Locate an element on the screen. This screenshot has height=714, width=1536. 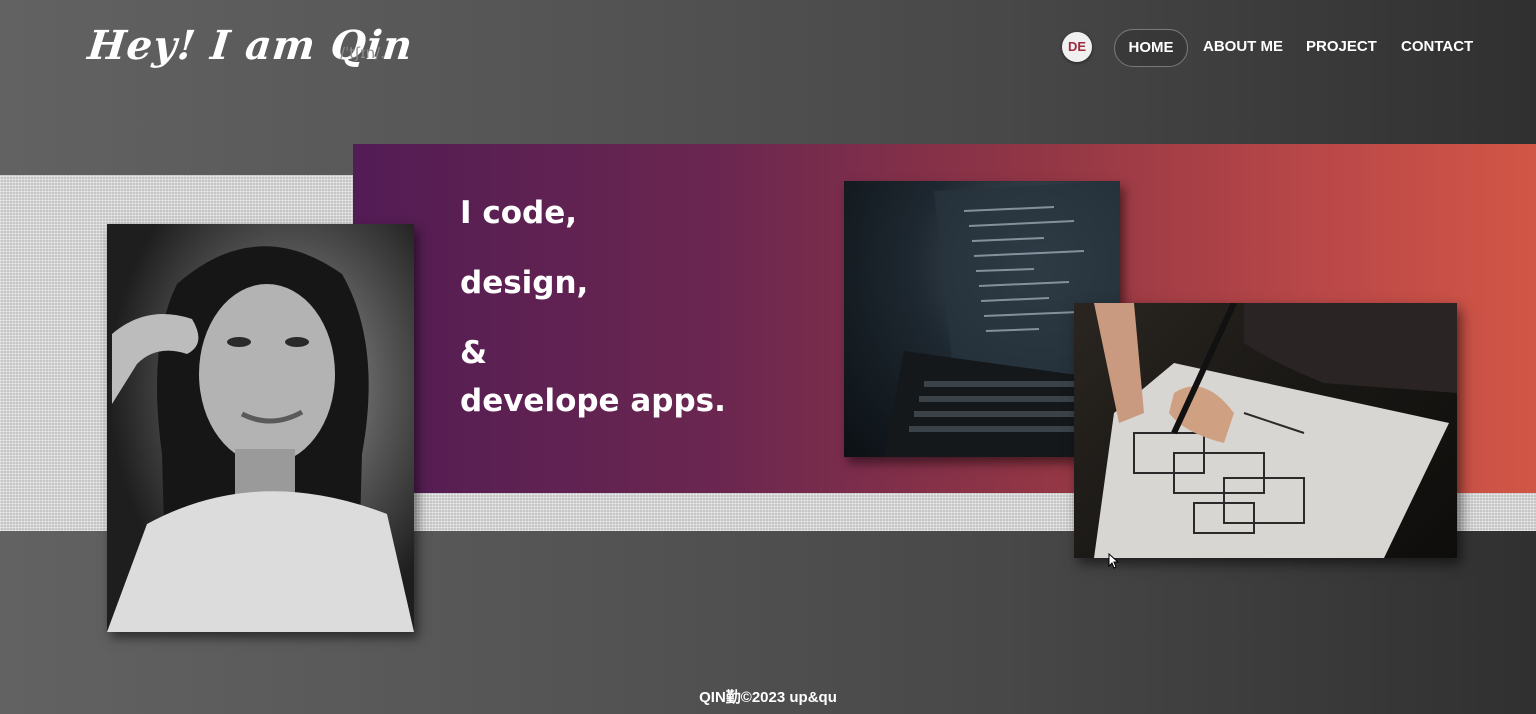
language-toggle-button: DE is located at coordinates (1077, 47).